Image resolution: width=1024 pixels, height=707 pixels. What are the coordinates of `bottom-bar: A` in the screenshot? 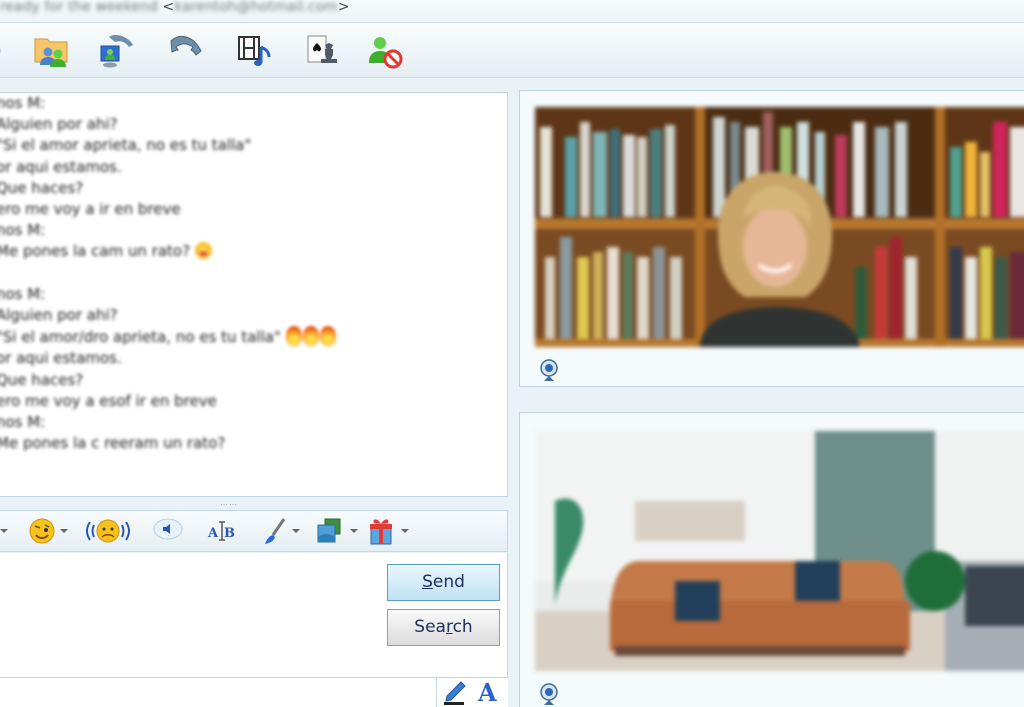 It's located at (254, 692).